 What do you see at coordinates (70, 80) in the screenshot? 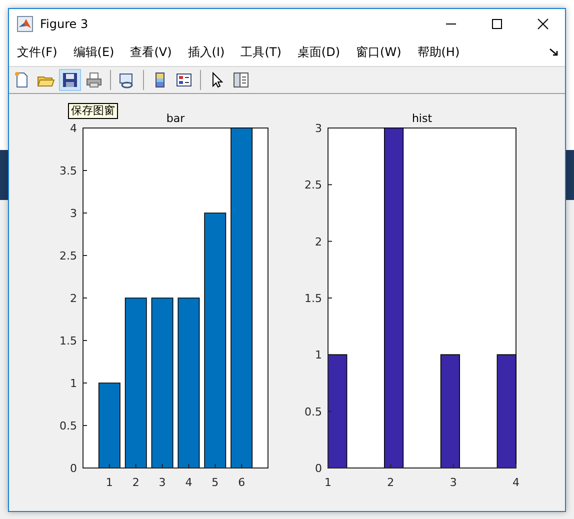
I see `save-icon` at bounding box center [70, 80].